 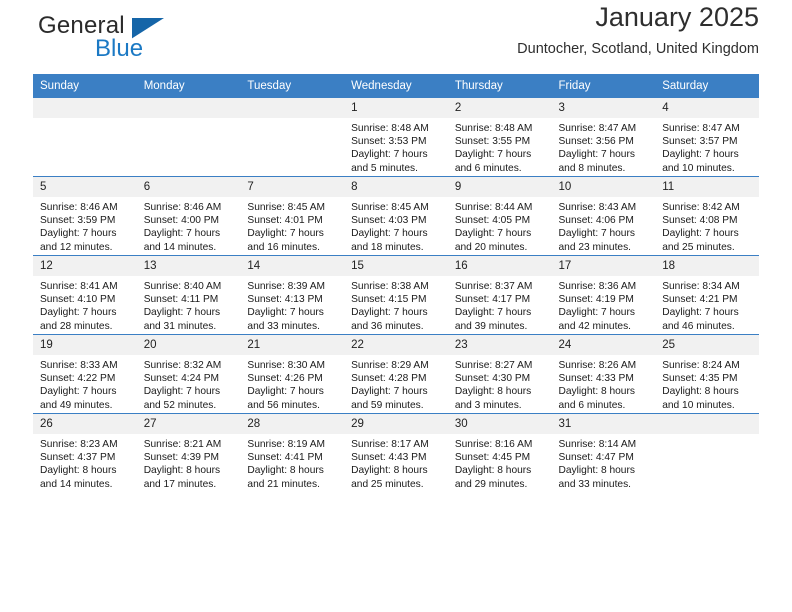 What do you see at coordinates (180, 405) in the screenshot?
I see `daylight-line2-text: and 52 minutes.` at bounding box center [180, 405].